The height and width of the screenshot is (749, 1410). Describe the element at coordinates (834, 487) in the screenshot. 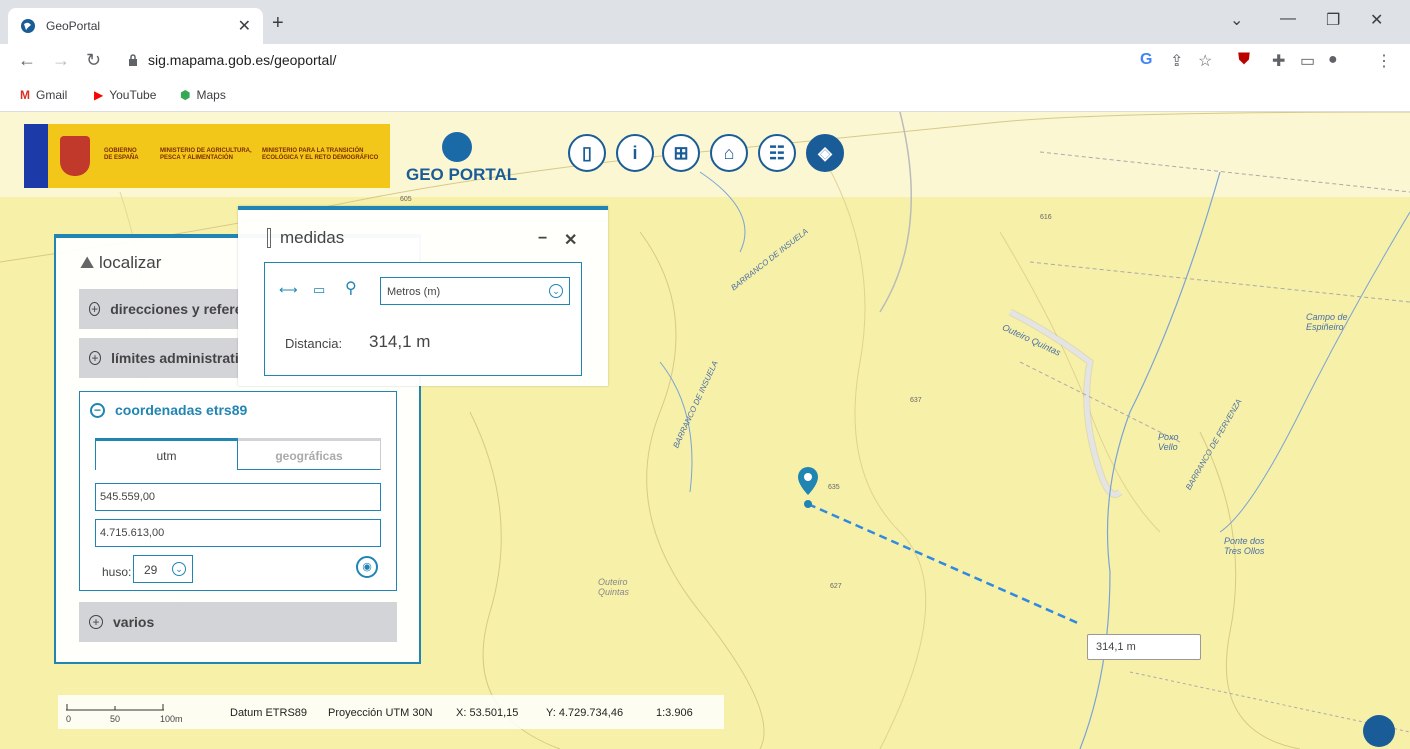

I see `spot-height: 635` at that location.